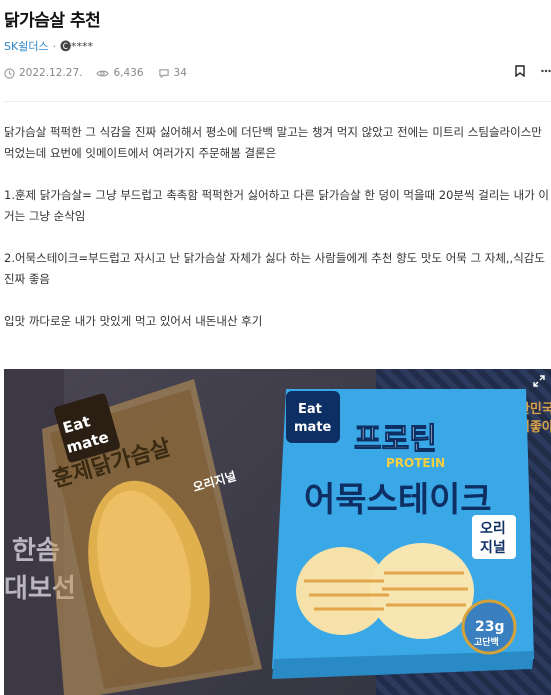 The image size is (551, 695). Describe the element at coordinates (26, 46) in the screenshot. I see `author-link: SK쉴더스` at that location.